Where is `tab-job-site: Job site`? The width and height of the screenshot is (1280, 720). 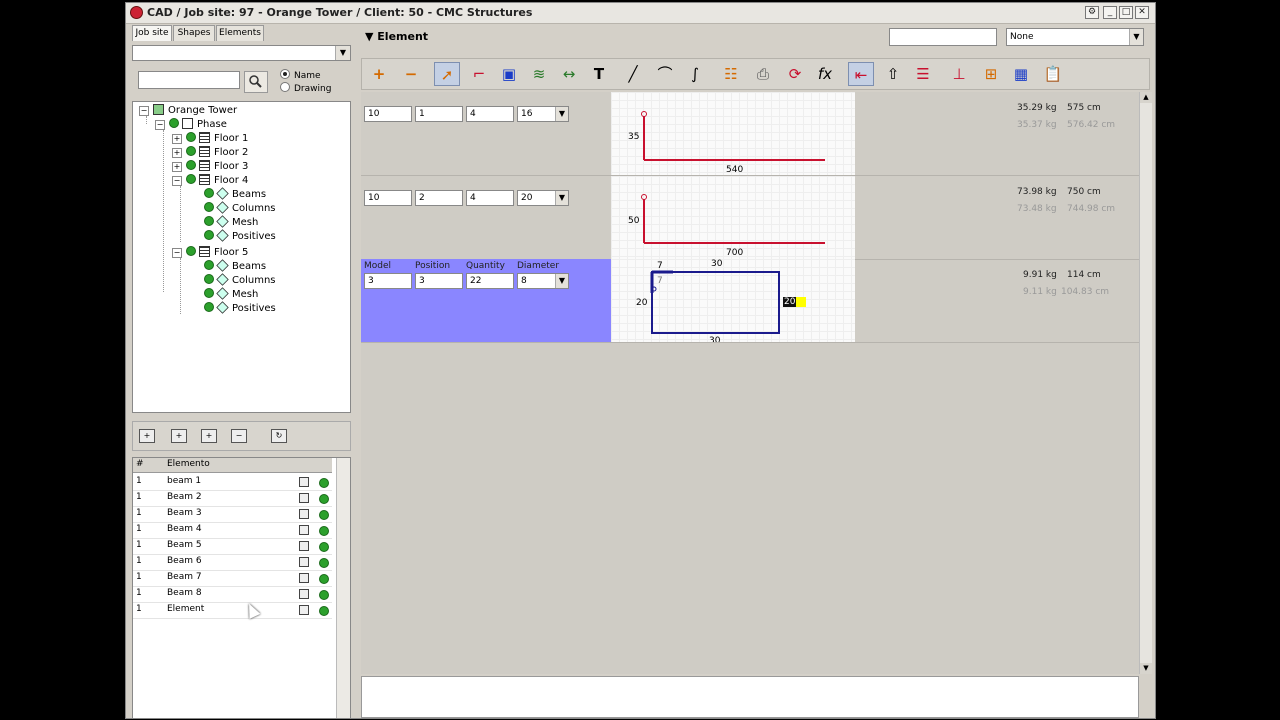 tab-job-site: Job site is located at coordinates (152, 33).